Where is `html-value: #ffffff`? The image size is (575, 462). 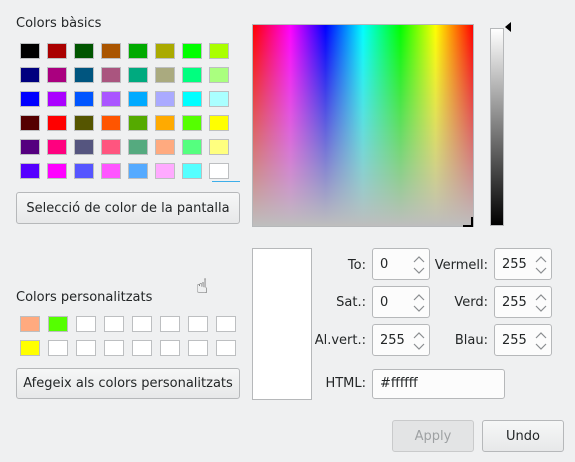
html-value: #ffffff is located at coordinates (399, 383).